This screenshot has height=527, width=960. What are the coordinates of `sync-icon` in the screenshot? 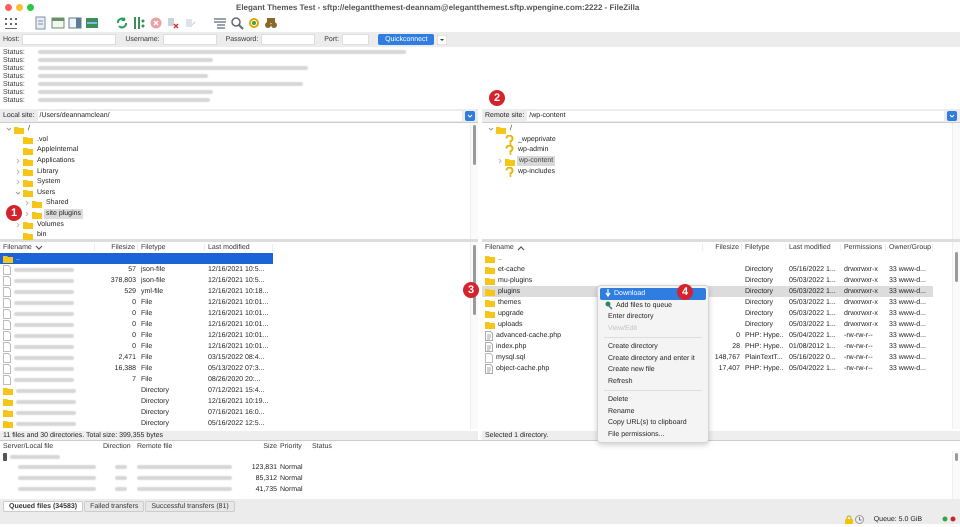 It's located at (254, 23).